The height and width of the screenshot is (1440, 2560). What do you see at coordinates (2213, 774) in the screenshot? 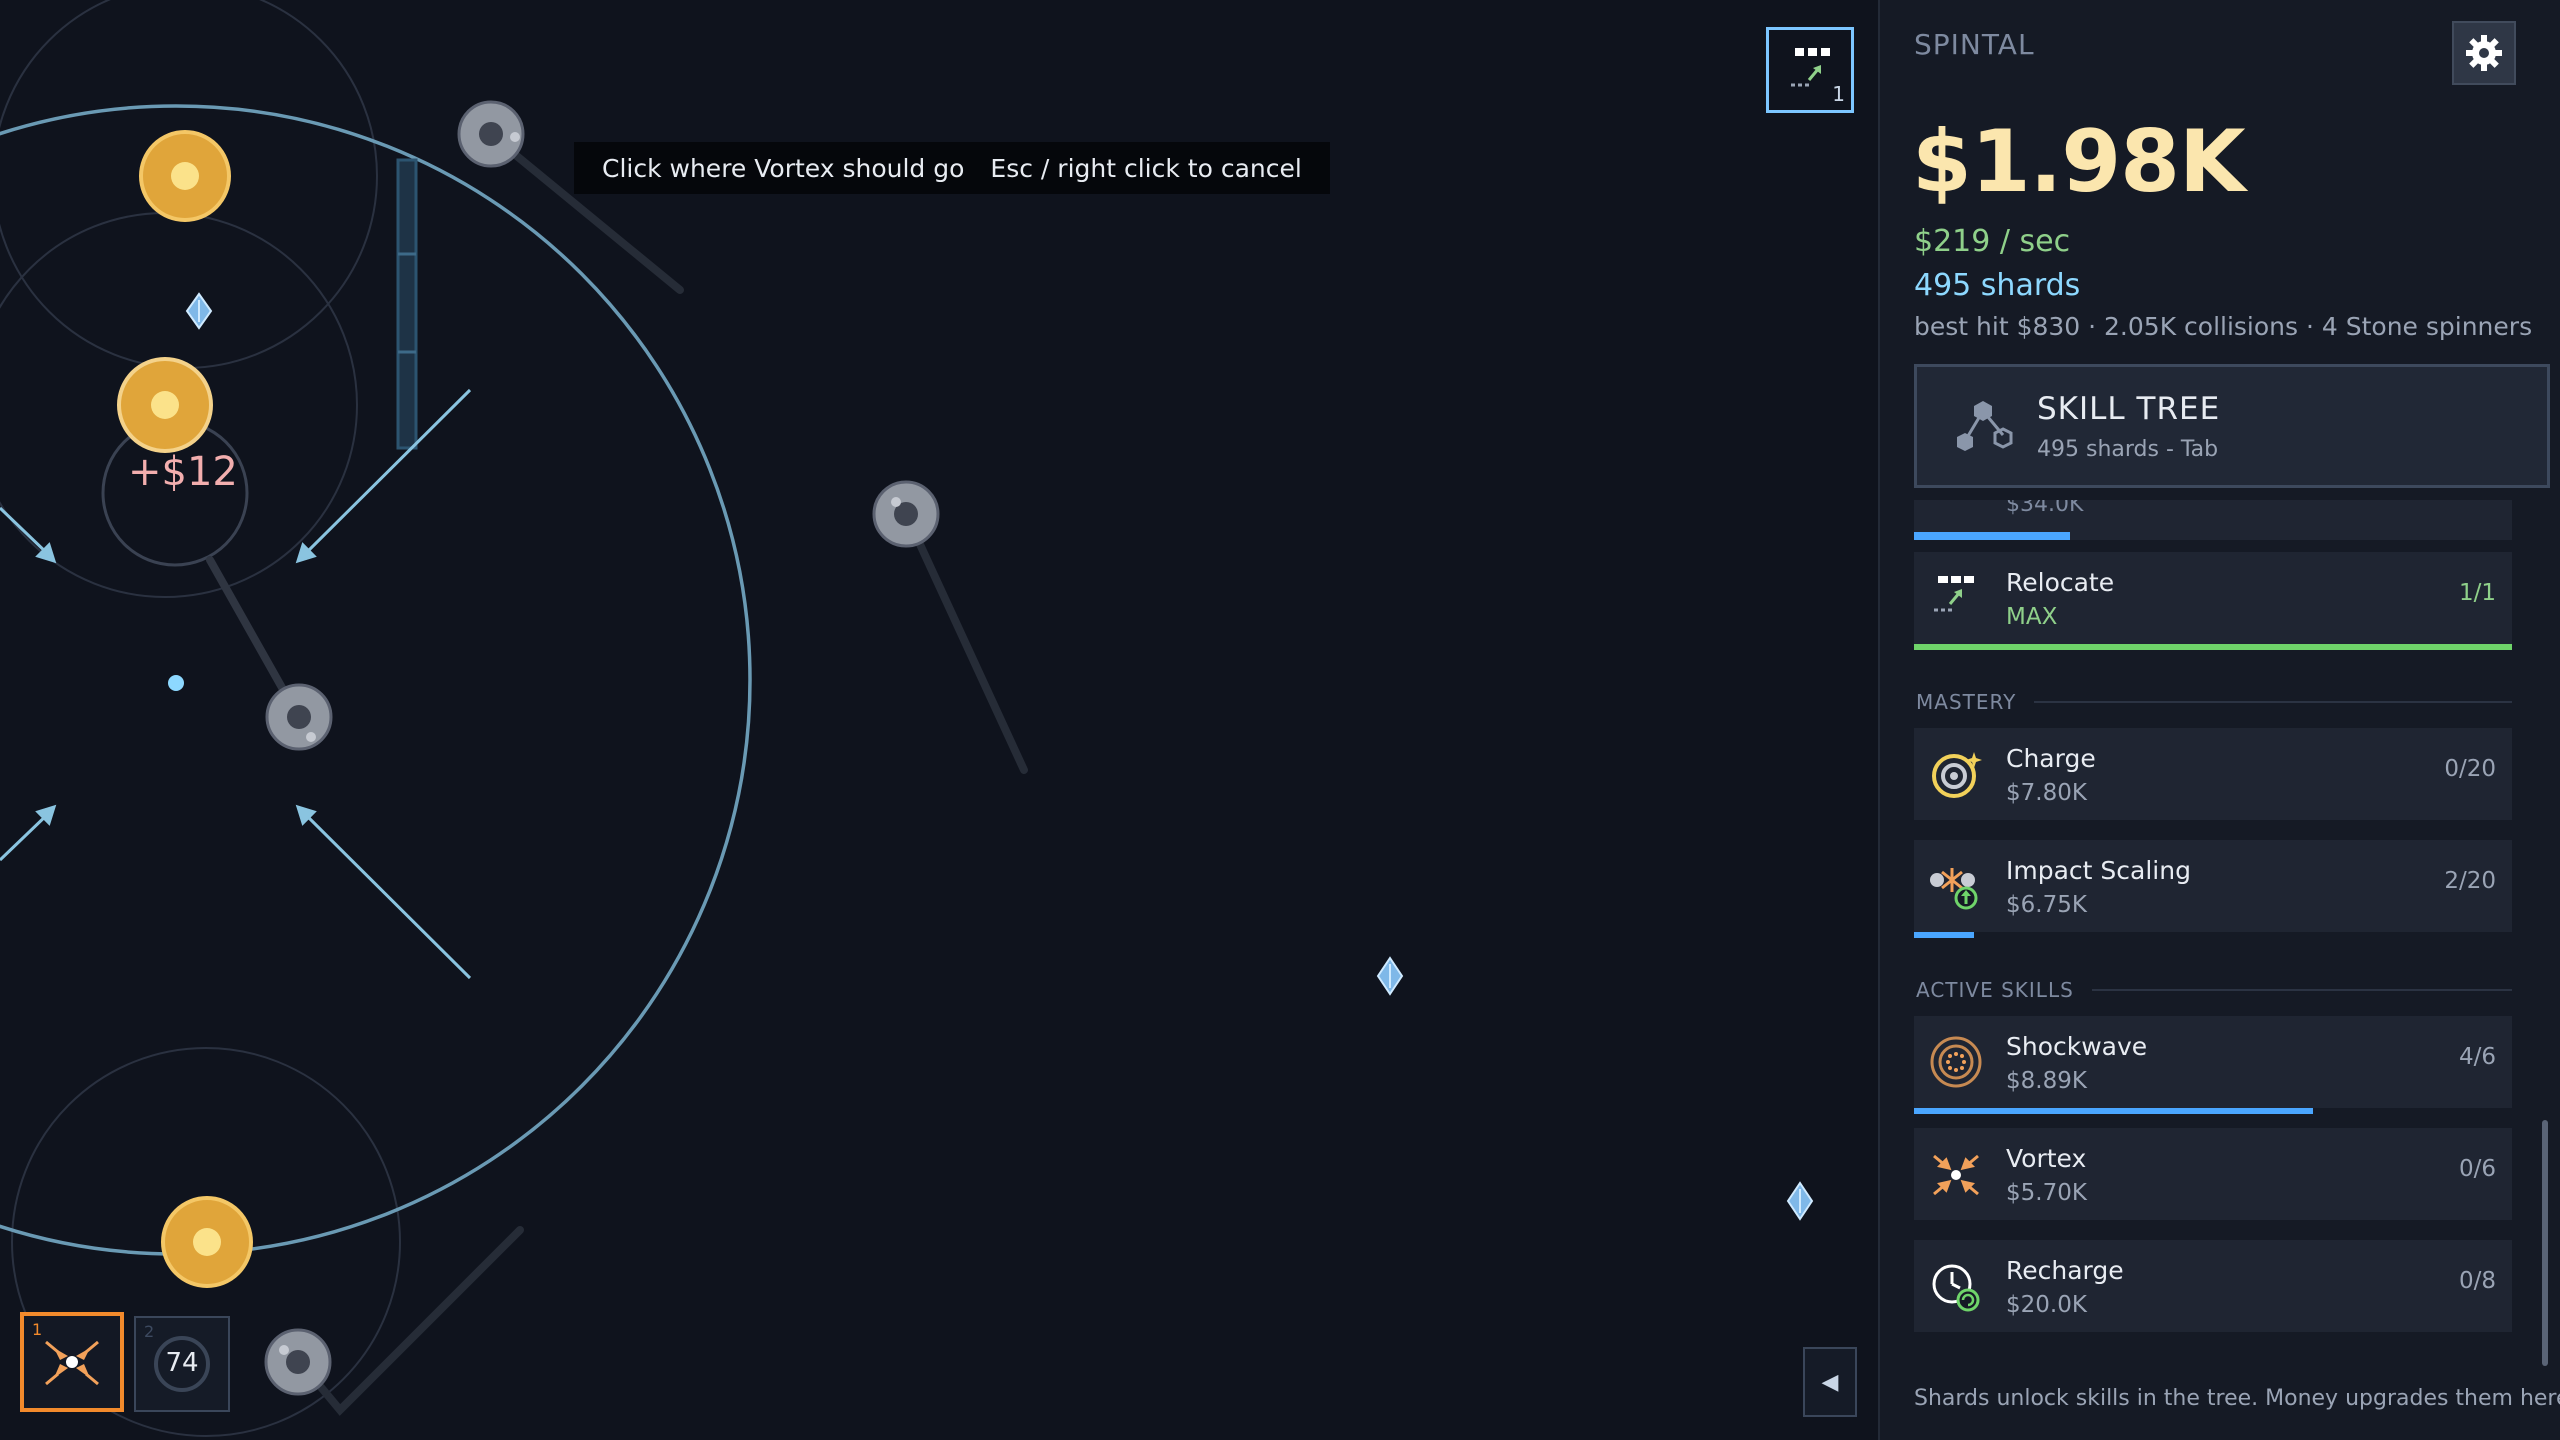
I see `upgrade-row-charge: Charge $7.80K 0/20` at bounding box center [2213, 774].